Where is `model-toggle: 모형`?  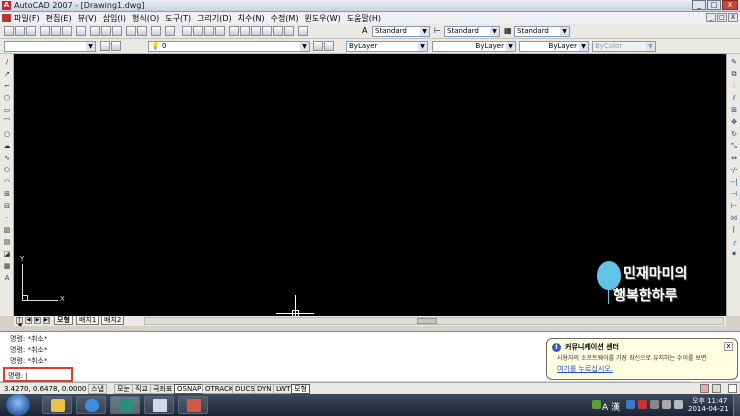 model-toggle: 모형 is located at coordinates (300, 389).